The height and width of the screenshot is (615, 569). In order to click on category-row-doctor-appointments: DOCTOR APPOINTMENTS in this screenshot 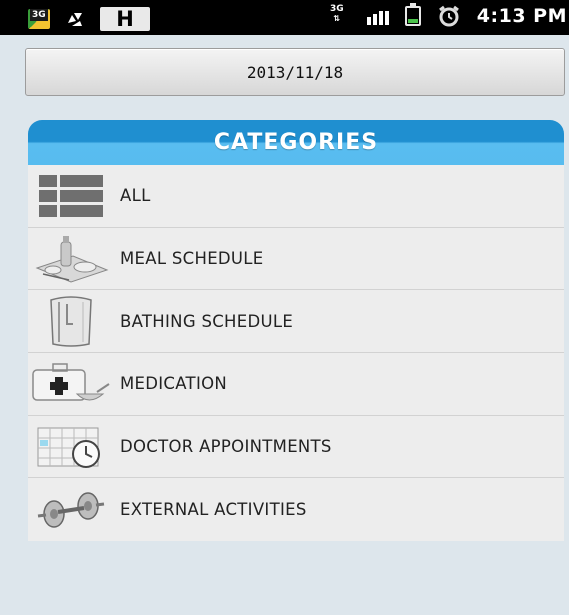, I will do `click(296, 447)`.